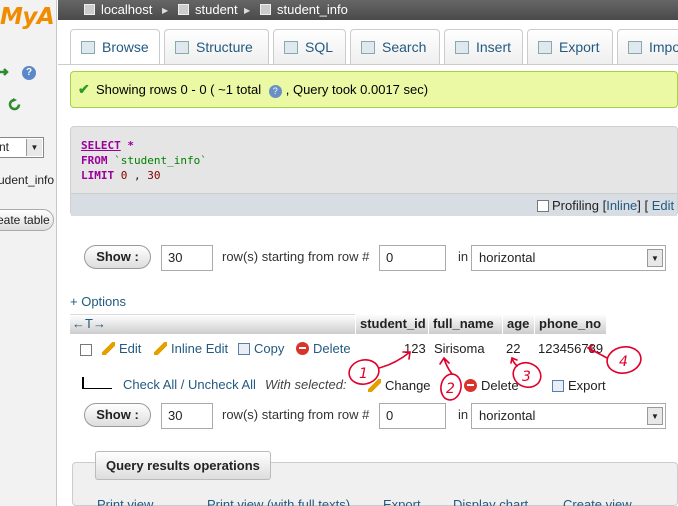 This screenshot has width=678, height=506. I want to click on reload-icon, so click(14, 104).